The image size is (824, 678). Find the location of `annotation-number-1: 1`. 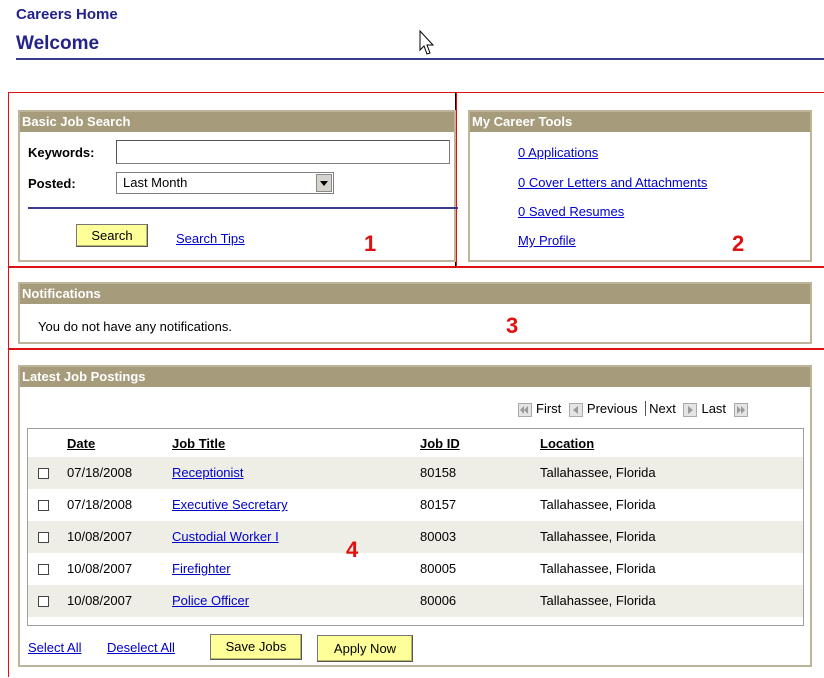

annotation-number-1: 1 is located at coordinates (370, 243).